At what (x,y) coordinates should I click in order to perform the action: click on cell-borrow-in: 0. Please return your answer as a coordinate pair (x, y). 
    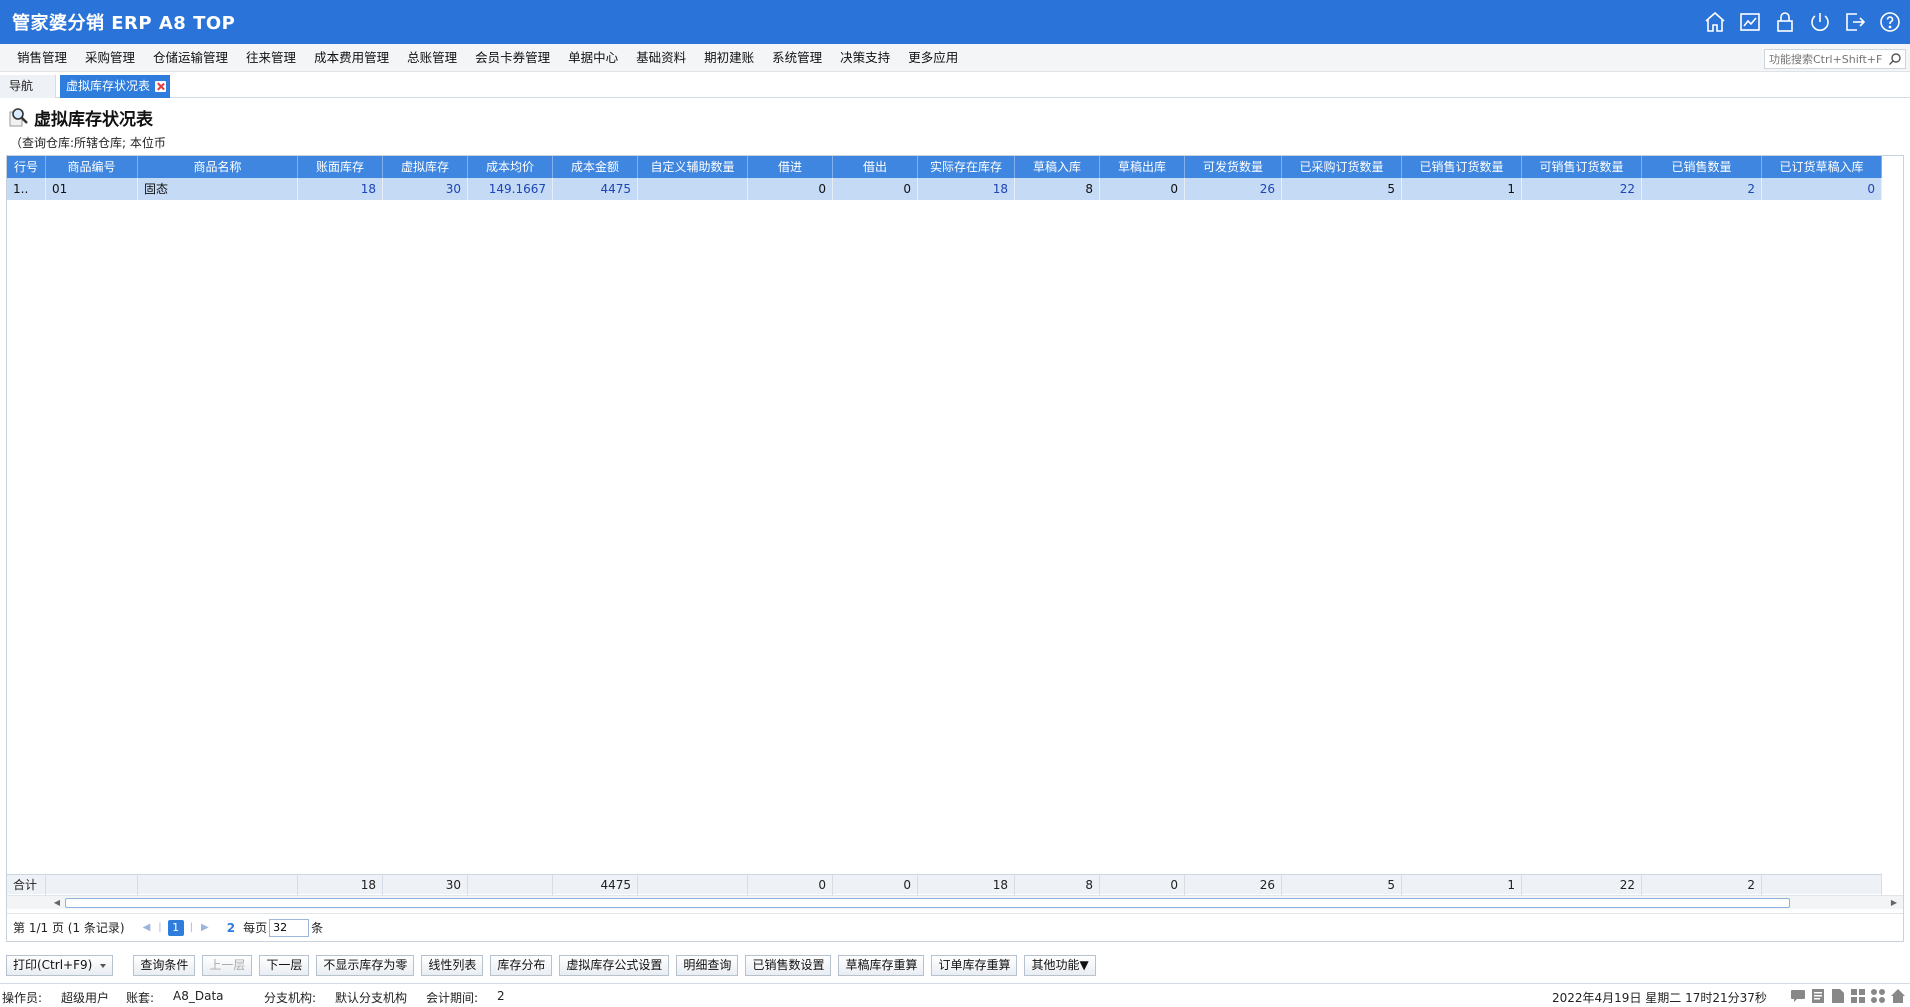
    Looking at the image, I should click on (790, 189).